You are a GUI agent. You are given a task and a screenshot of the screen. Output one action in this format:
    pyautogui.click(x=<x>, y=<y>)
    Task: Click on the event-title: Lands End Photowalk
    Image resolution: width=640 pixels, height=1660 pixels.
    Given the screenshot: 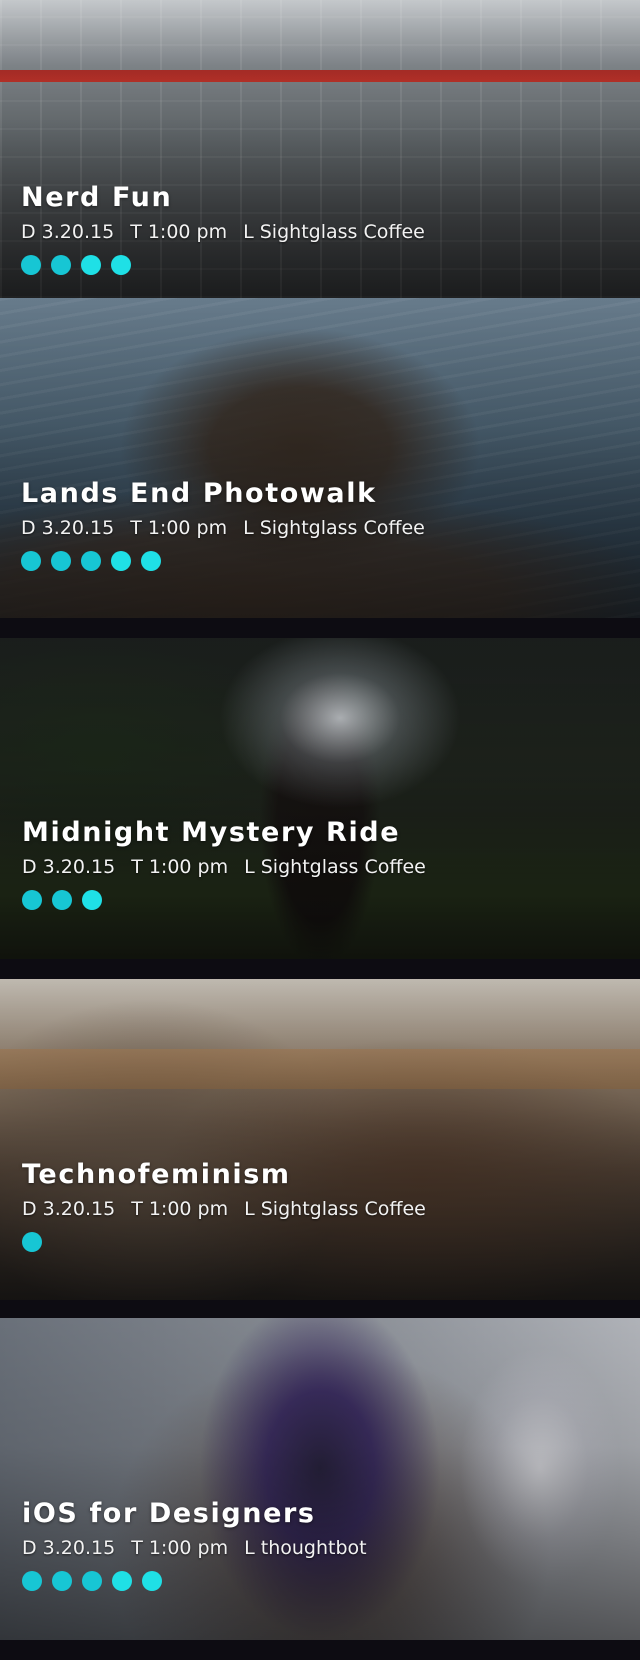 What is the action you would take?
    pyautogui.click(x=199, y=493)
    